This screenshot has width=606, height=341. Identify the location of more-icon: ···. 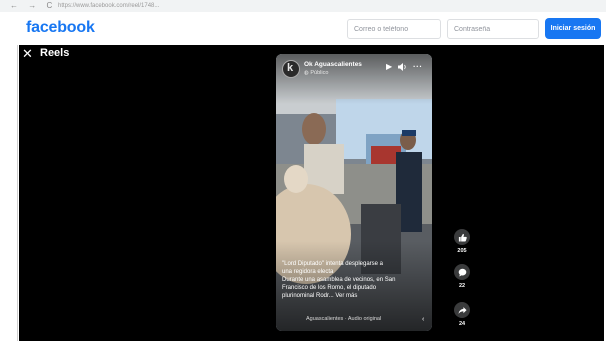
(418, 67).